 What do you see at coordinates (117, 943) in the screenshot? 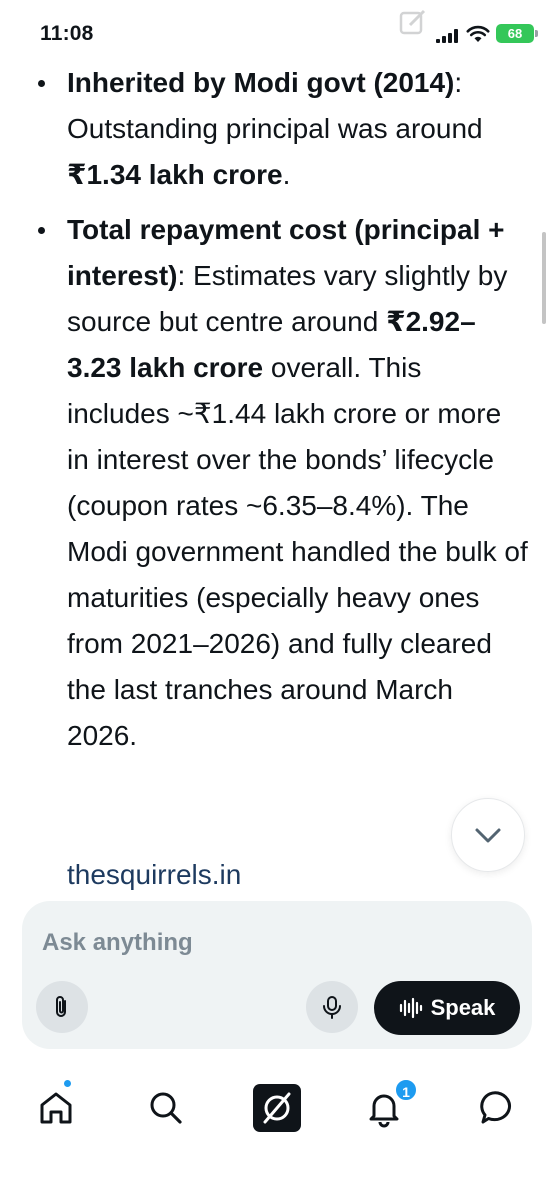
I see `ask-input: Ask anything` at bounding box center [117, 943].